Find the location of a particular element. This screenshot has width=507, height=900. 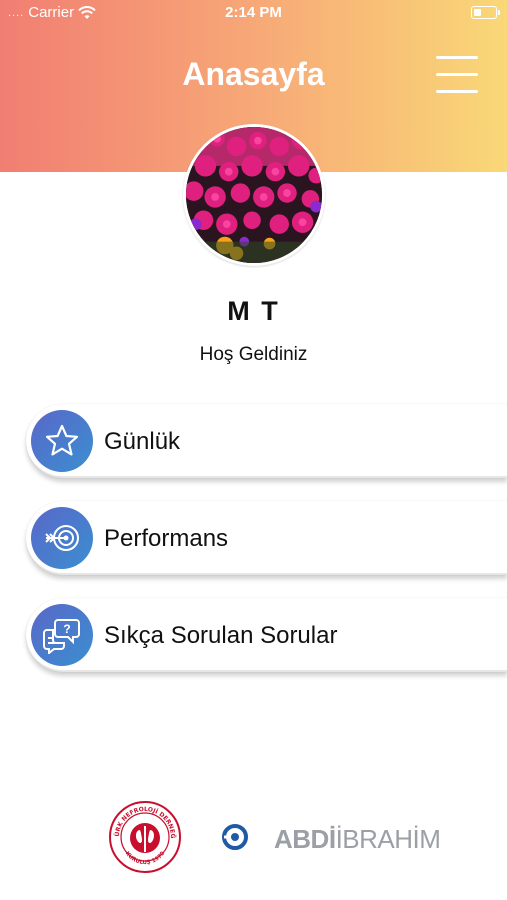

page-title: Anasayfa is located at coordinates (253, 74).